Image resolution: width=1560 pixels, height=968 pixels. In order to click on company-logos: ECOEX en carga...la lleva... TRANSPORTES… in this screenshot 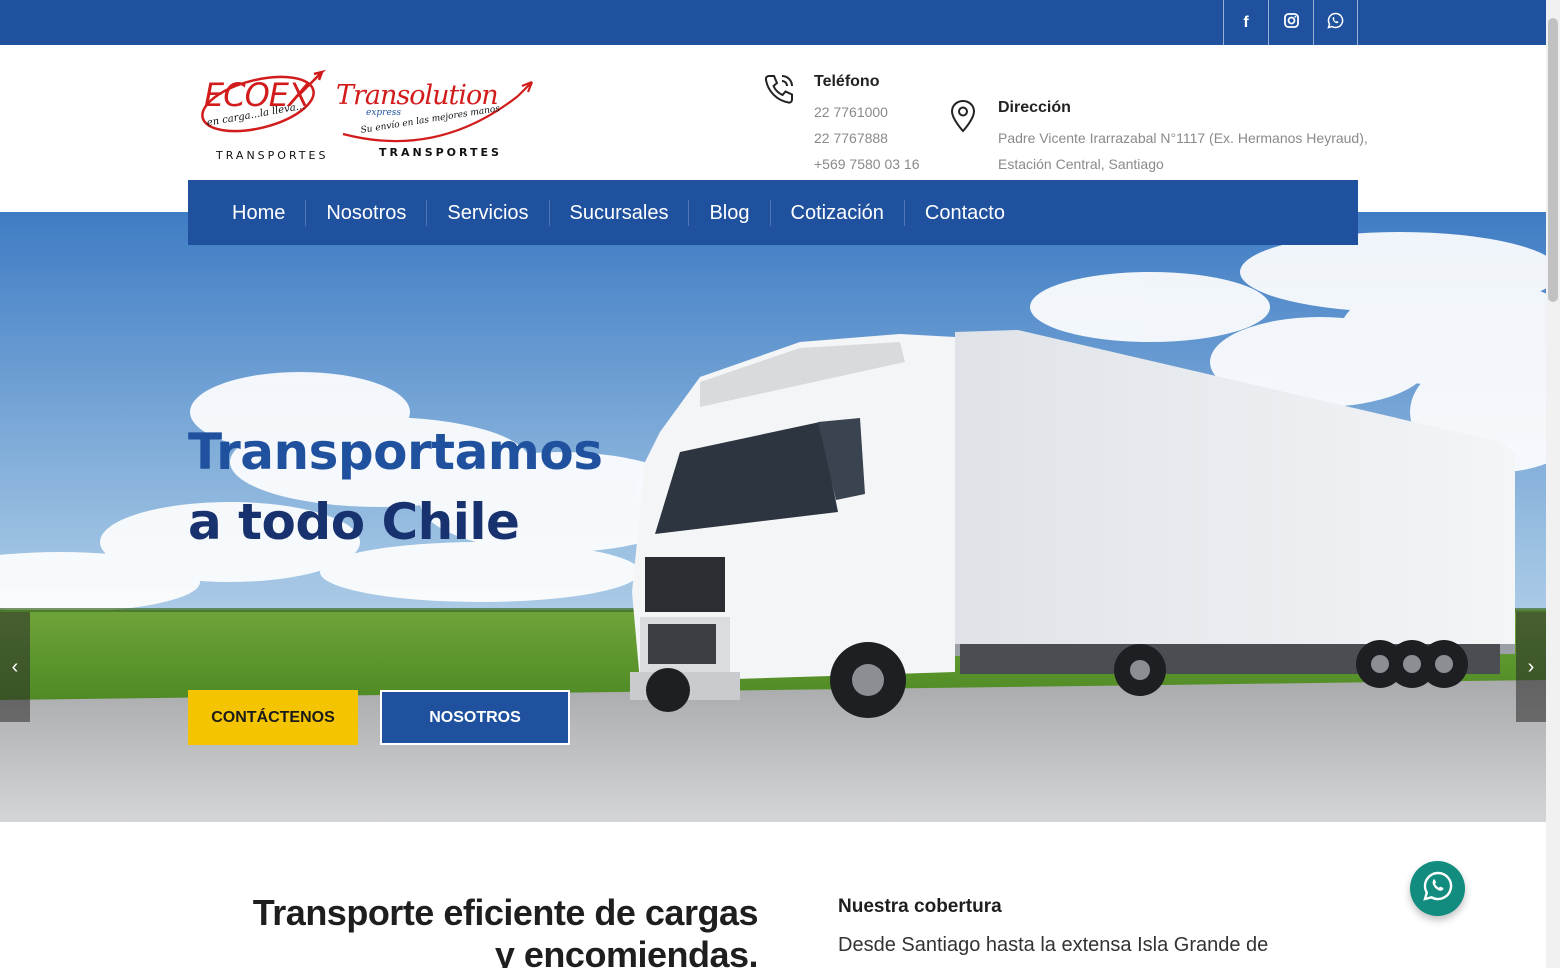, I will do `click(370, 114)`.